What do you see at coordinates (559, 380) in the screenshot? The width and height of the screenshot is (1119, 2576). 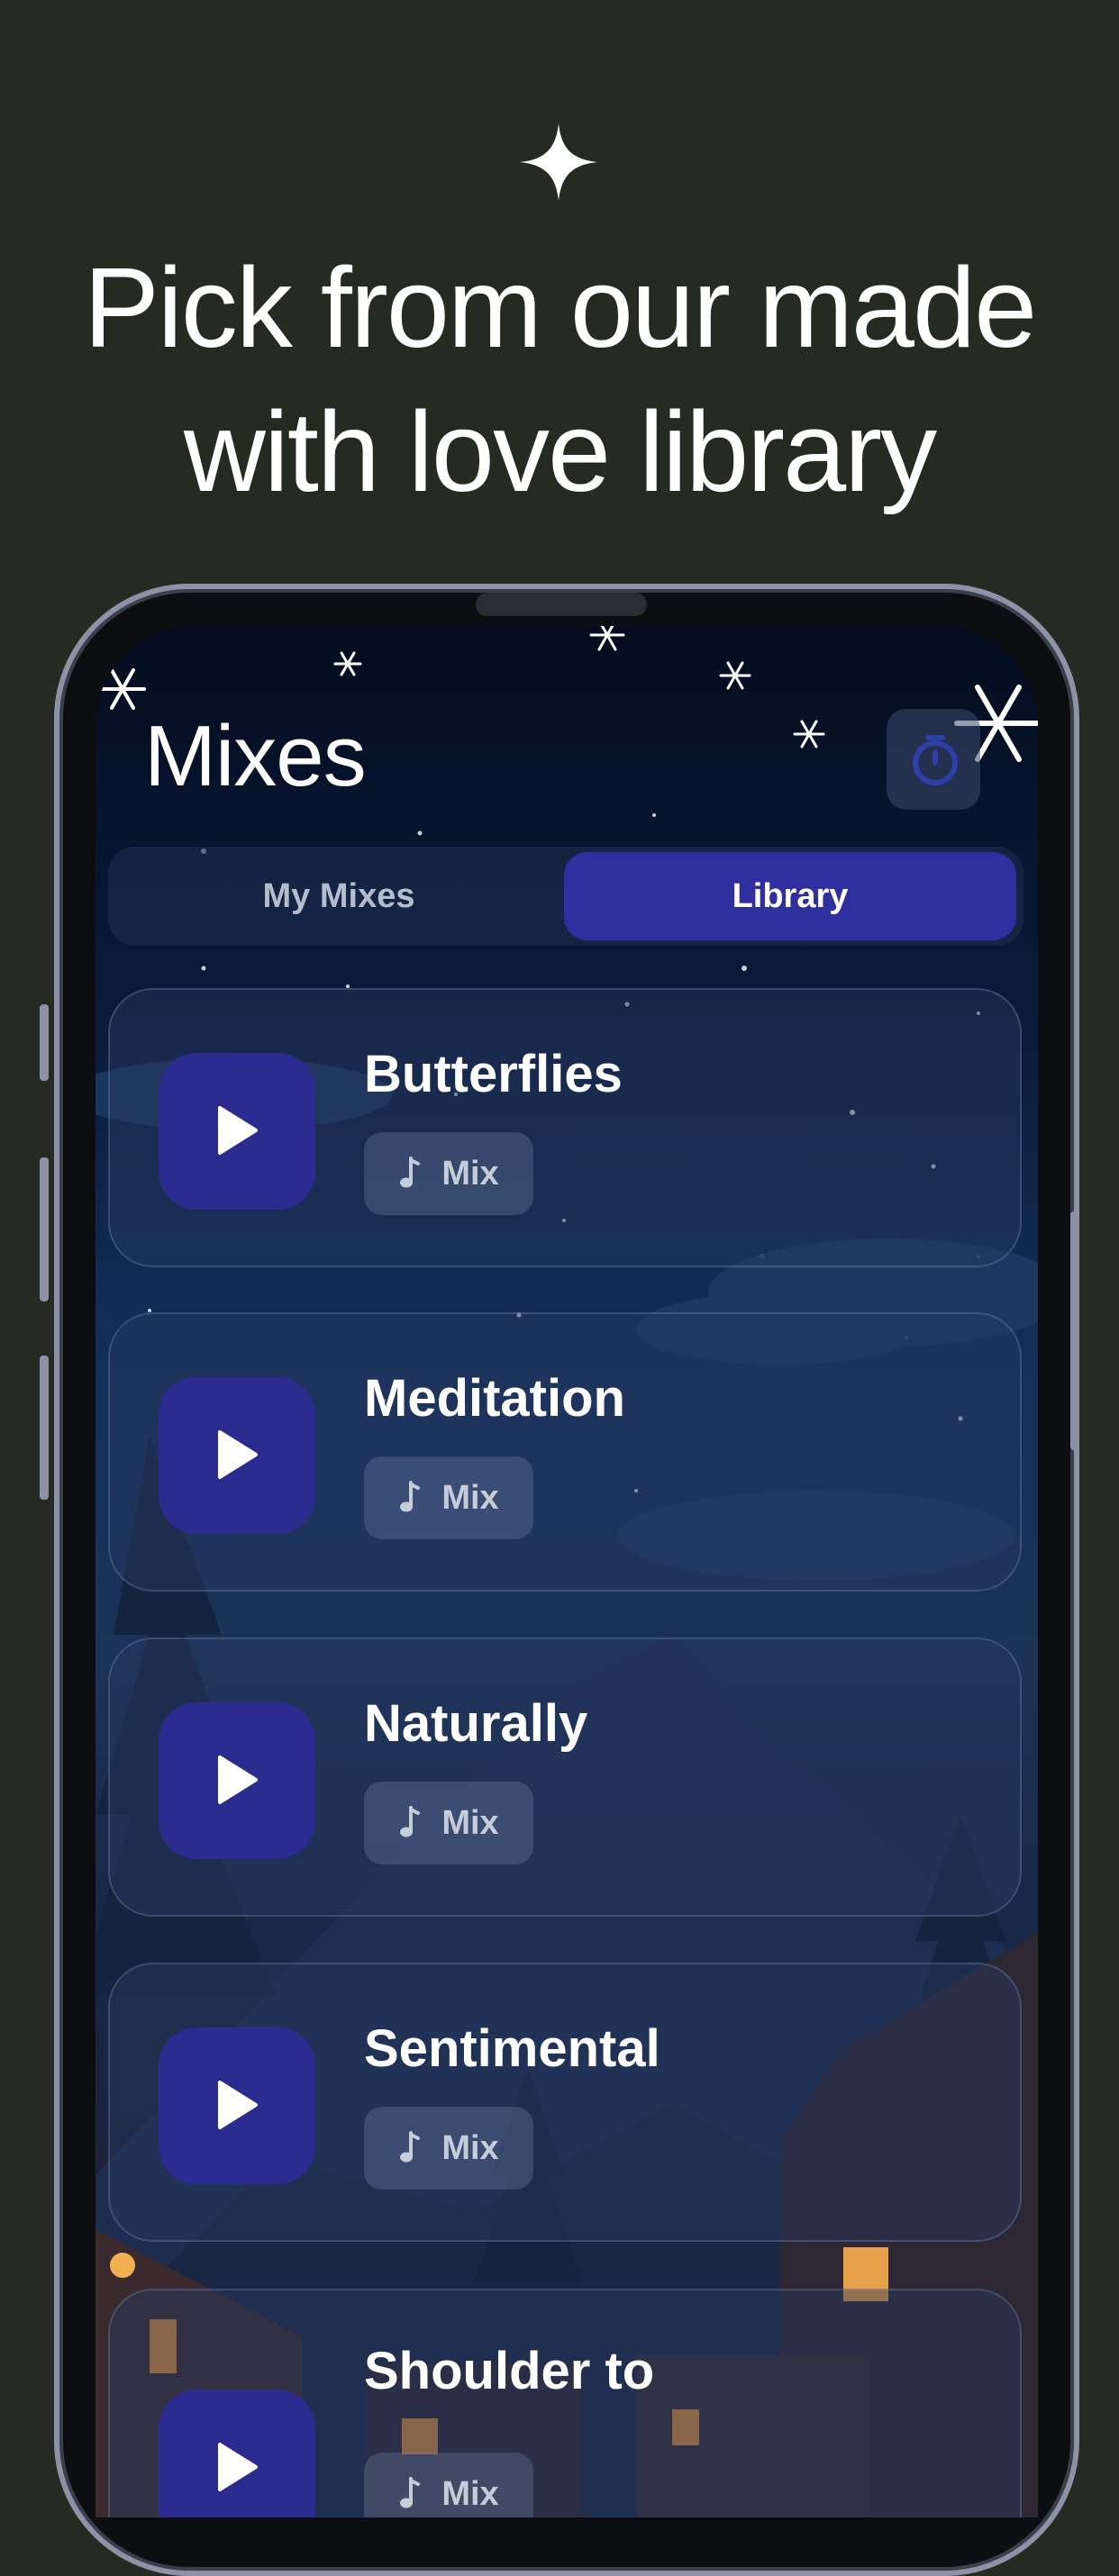 I see `headline: Pick from our made with love library` at bounding box center [559, 380].